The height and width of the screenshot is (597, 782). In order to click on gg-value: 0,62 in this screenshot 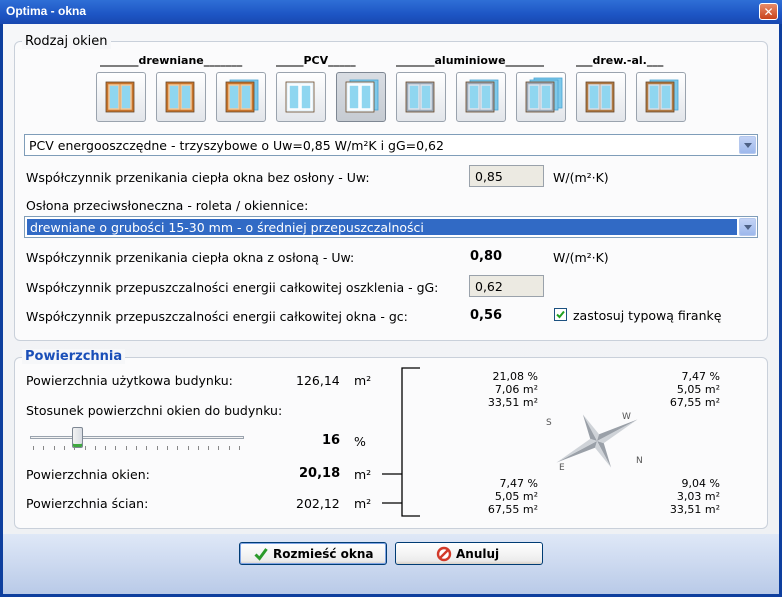, I will do `click(489, 286)`.